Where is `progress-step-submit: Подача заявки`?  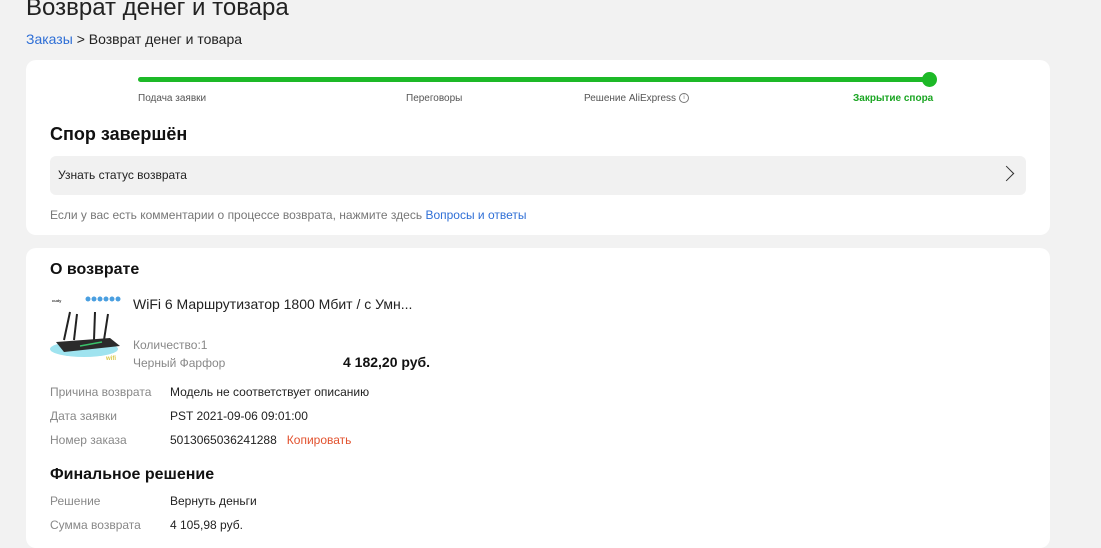 progress-step-submit: Подача заявки is located at coordinates (172, 98).